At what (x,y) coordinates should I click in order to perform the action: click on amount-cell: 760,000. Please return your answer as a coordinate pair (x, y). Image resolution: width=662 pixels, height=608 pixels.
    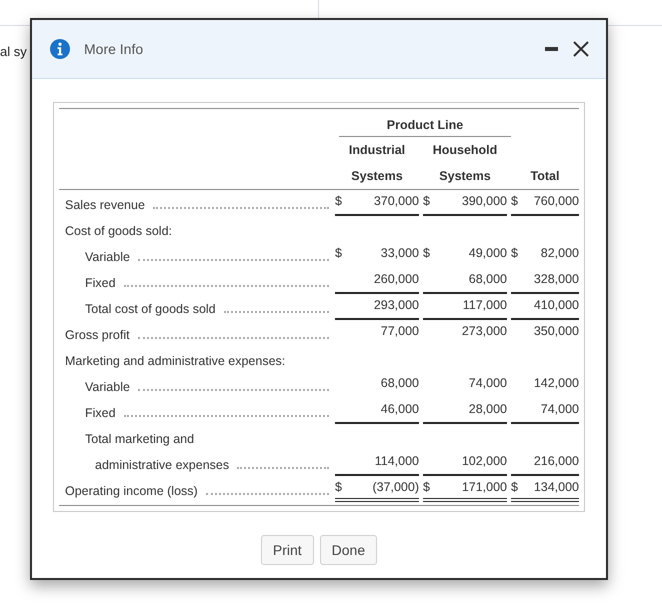
    Looking at the image, I should click on (556, 201).